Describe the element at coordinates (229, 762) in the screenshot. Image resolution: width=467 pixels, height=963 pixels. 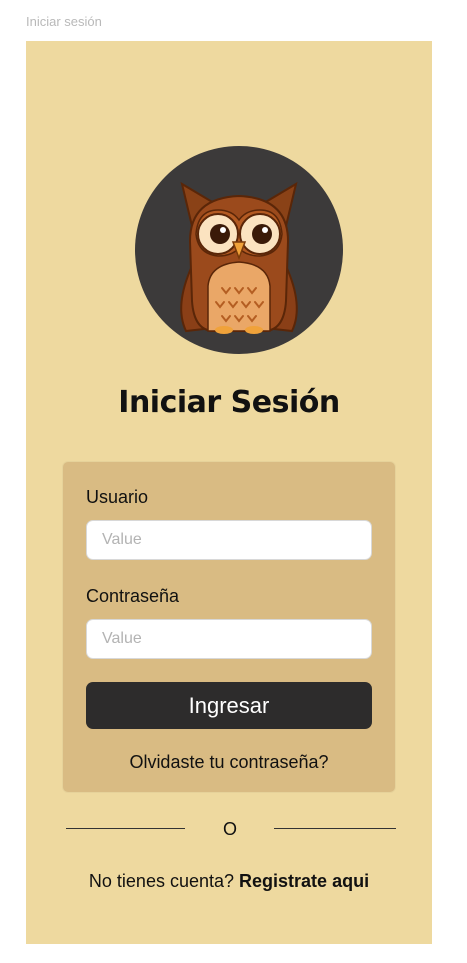
I see `forgot-password-link: Olvidaste tu contraseña?` at that location.